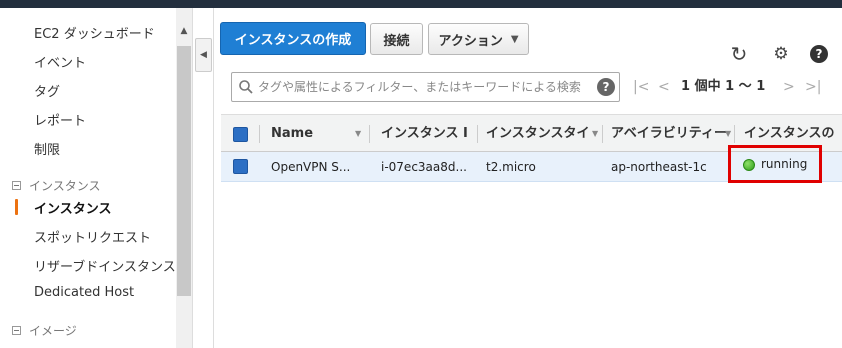 The width and height of the screenshot is (842, 348). Describe the element at coordinates (470, 41) in the screenshot. I see `actions-label: アクション` at that location.